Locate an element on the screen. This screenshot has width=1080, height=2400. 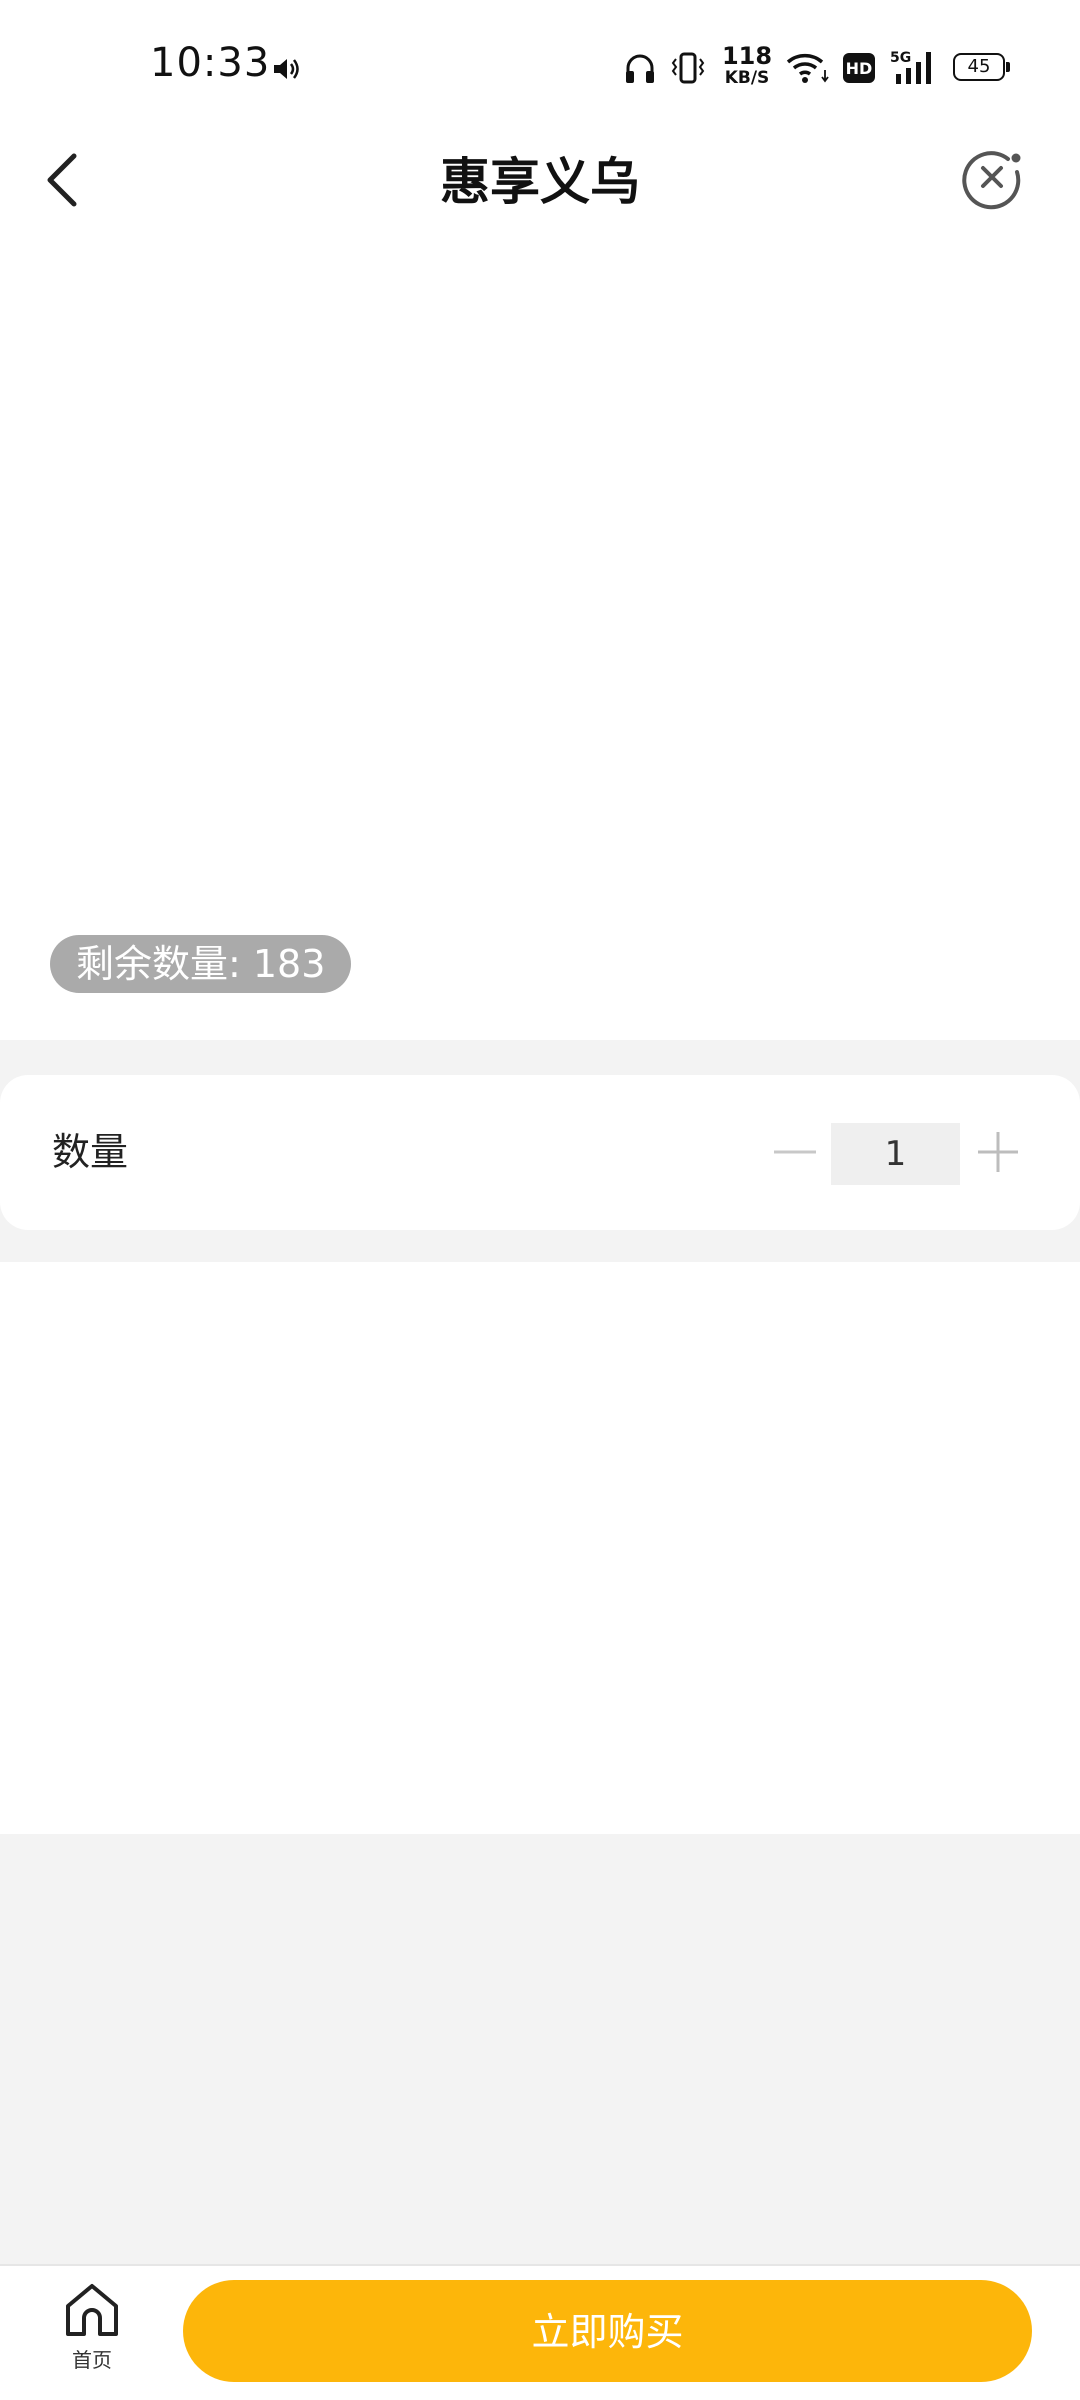
vibrate-icon is located at coordinates (688, 68).